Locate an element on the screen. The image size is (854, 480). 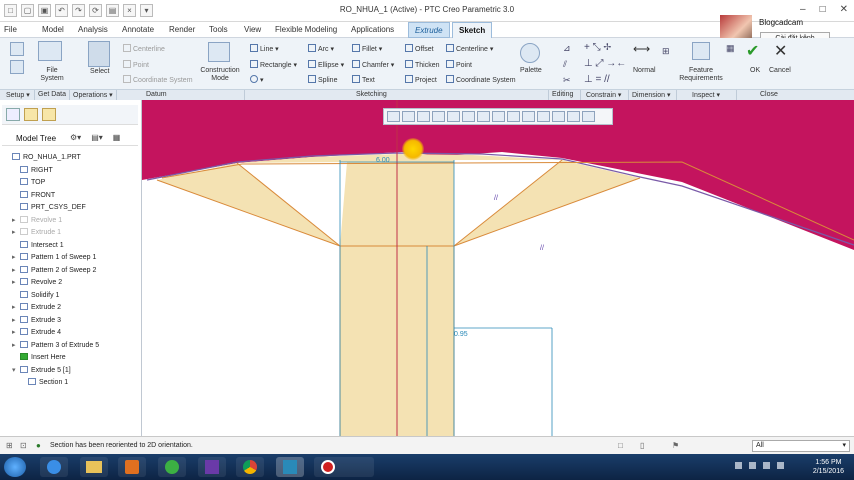
cancel-icon: ✕ is located at coordinates (780, 51).